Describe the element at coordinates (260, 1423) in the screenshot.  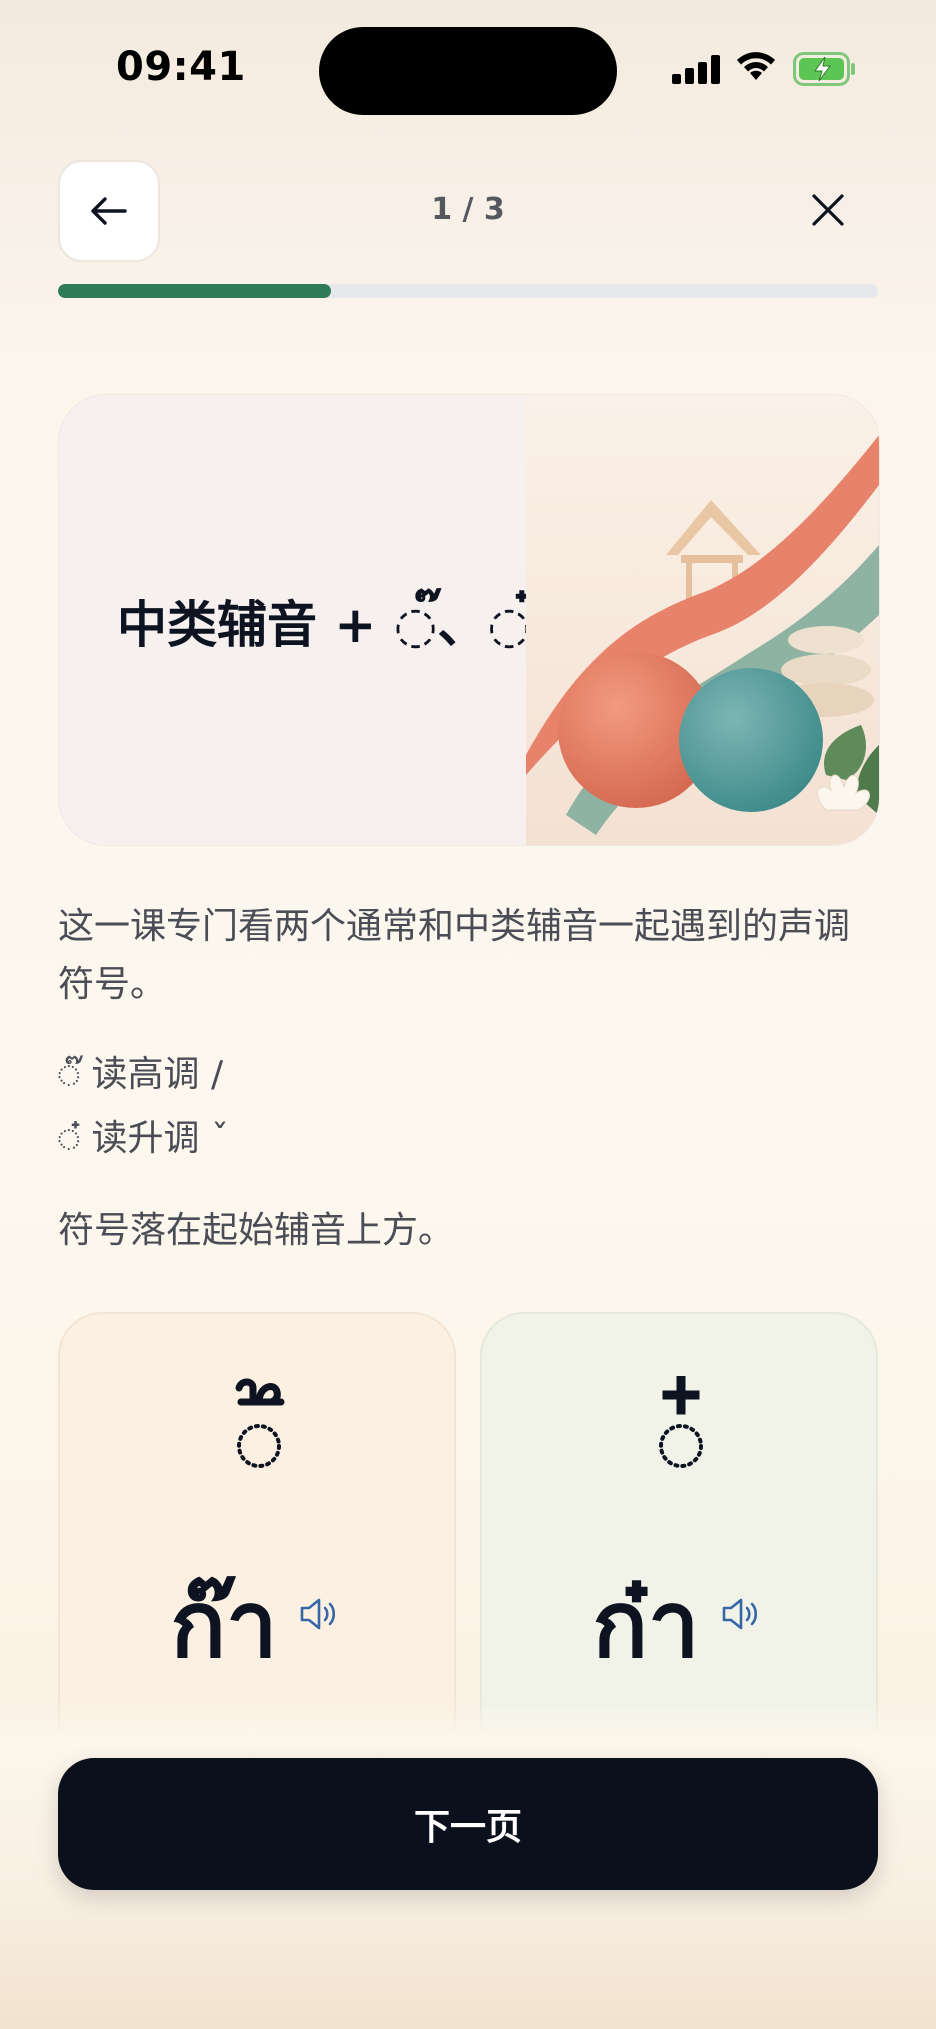
I see `mai-tri-symbol-icon` at that location.